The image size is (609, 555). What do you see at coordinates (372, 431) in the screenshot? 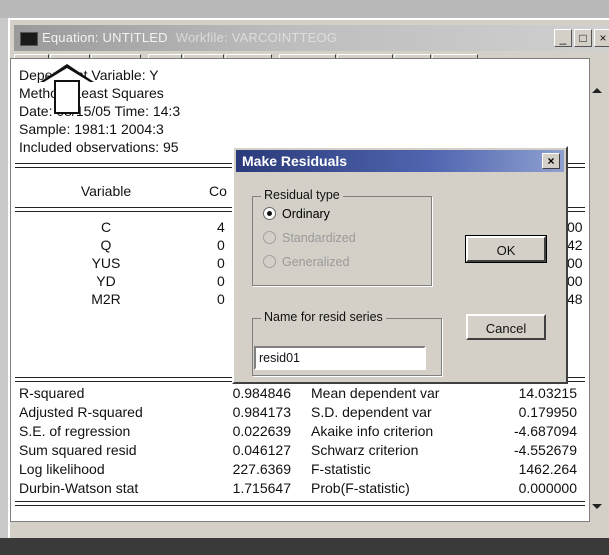
I see `stat-label: Akaike info criterion` at bounding box center [372, 431].